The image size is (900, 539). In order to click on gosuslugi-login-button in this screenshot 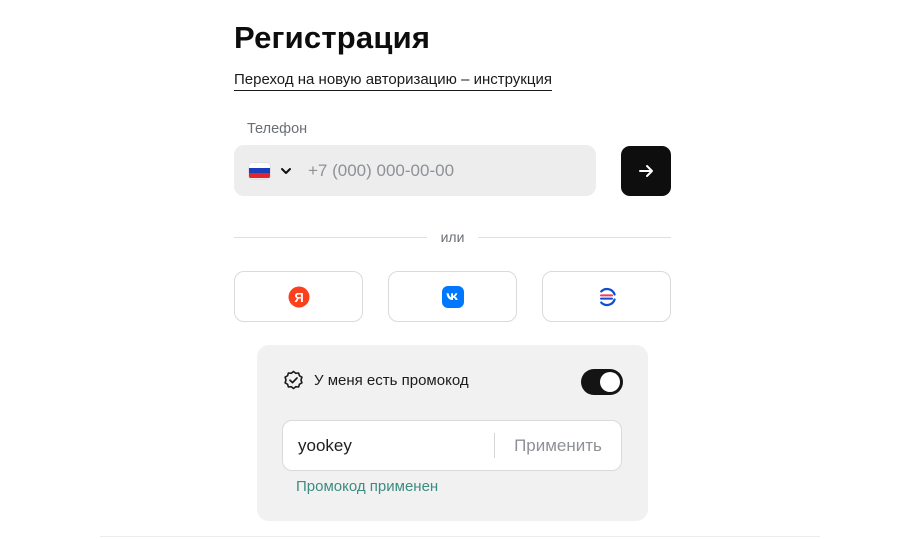, I will do `click(606, 296)`.